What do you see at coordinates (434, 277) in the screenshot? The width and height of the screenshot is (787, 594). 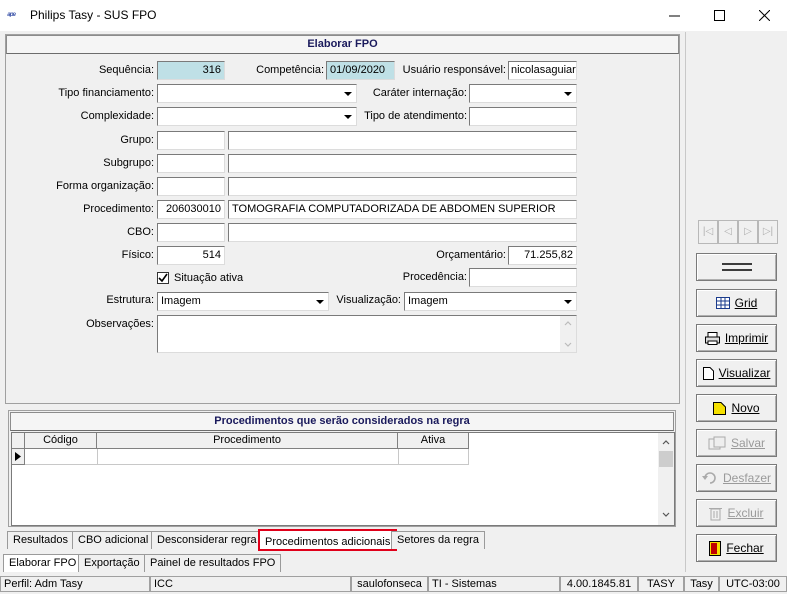 I see `procedencia-label: Procedência:` at bounding box center [434, 277].